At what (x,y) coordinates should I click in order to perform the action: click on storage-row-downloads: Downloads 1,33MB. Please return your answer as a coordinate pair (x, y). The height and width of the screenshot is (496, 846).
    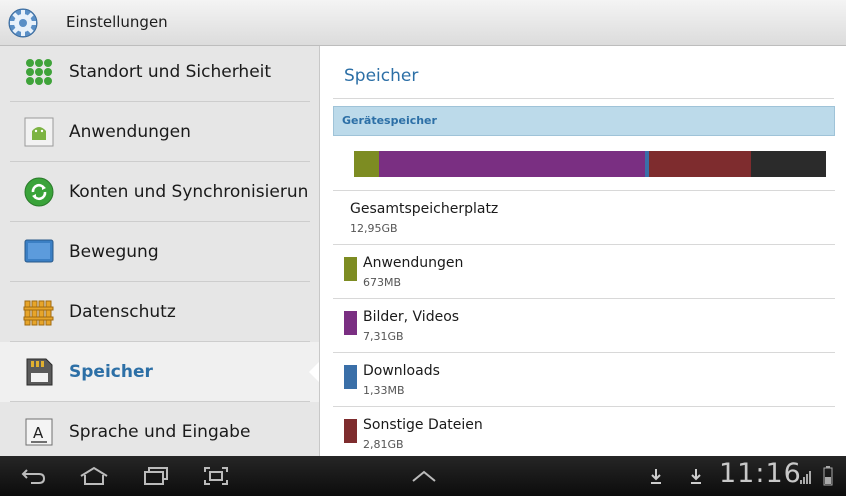
    Looking at the image, I should click on (584, 379).